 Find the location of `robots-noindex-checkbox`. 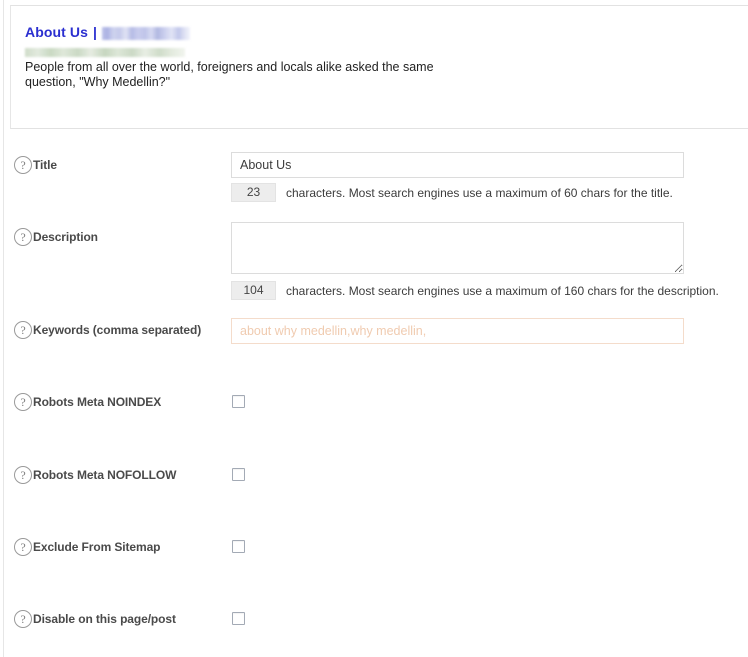

robots-noindex-checkbox is located at coordinates (238, 401).